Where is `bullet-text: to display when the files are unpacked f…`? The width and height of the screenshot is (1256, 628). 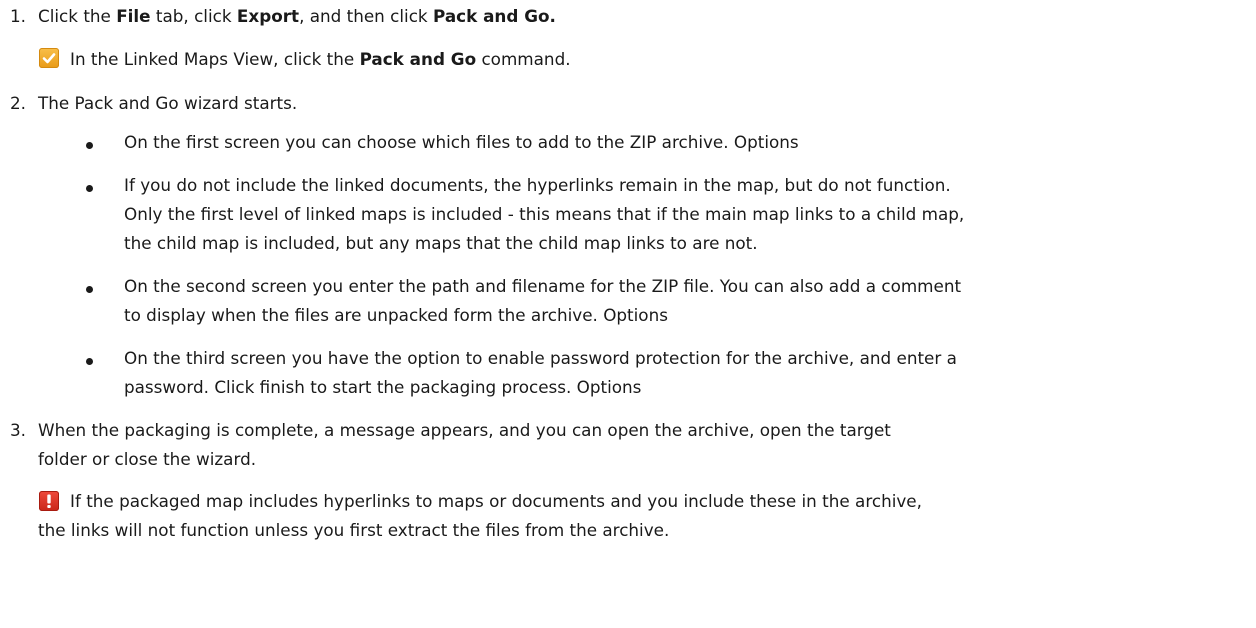 bullet-text: to display when the files are unpacked f… is located at coordinates (396, 315).